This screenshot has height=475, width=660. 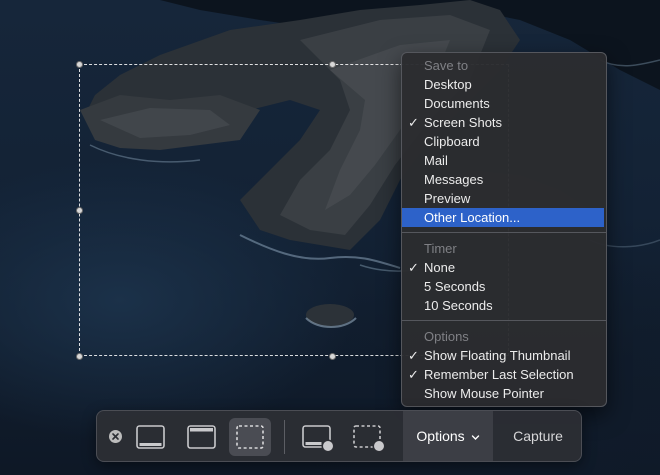 What do you see at coordinates (504, 65) in the screenshot?
I see `menu-section-header: Save to` at bounding box center [504, 65].